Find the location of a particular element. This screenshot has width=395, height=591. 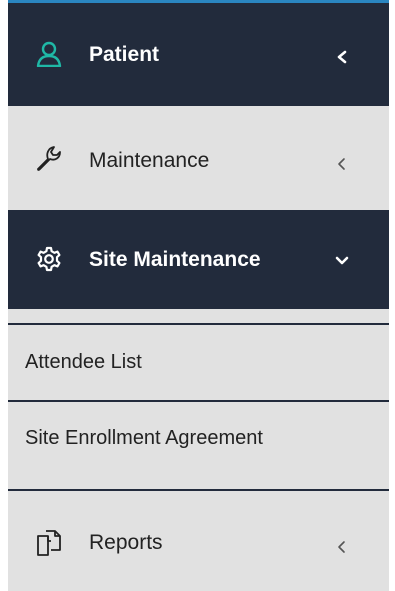

chevron-down-icon is located at coordinates (342, 261).